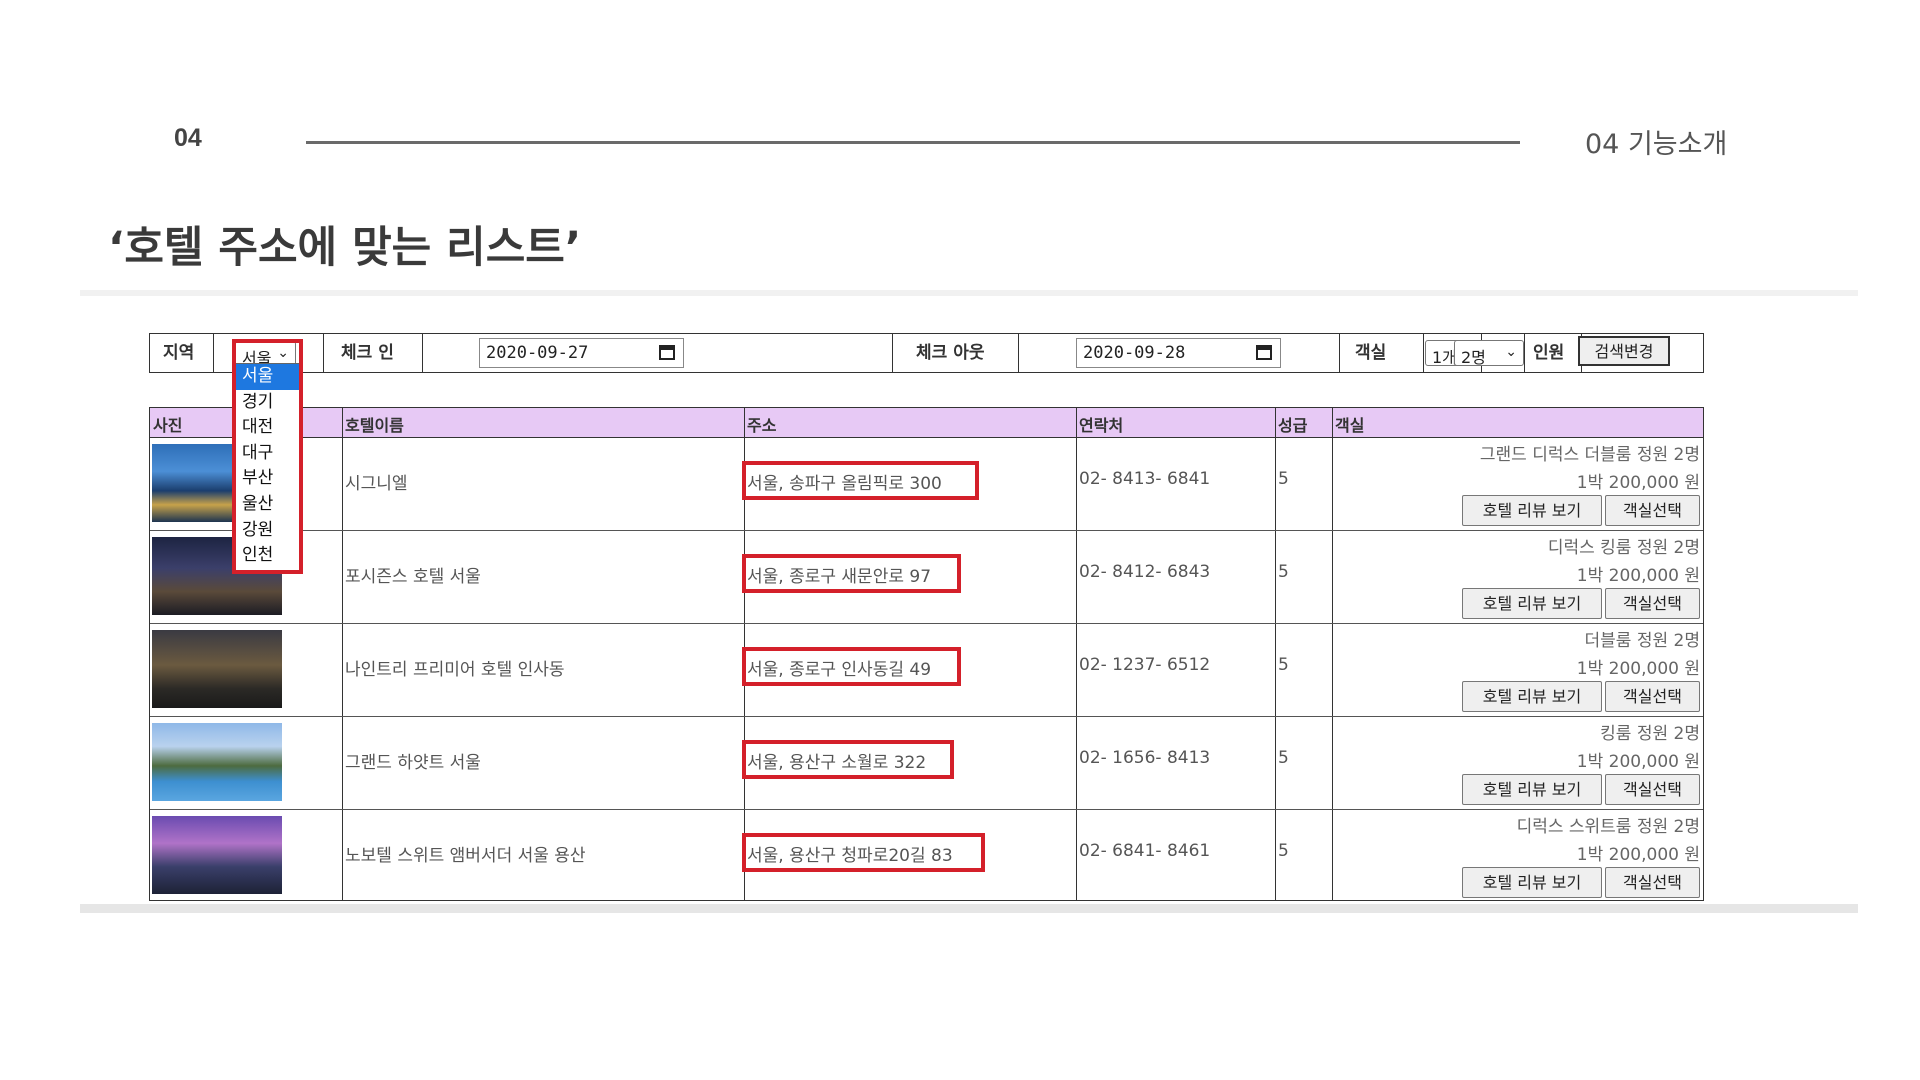 This screenshot has width=1920, height=1080. What do you see at coordinates (376, 484) in the screenshot?
I see `hotel-name: 시그니엘` at bounding box center [376, 484].